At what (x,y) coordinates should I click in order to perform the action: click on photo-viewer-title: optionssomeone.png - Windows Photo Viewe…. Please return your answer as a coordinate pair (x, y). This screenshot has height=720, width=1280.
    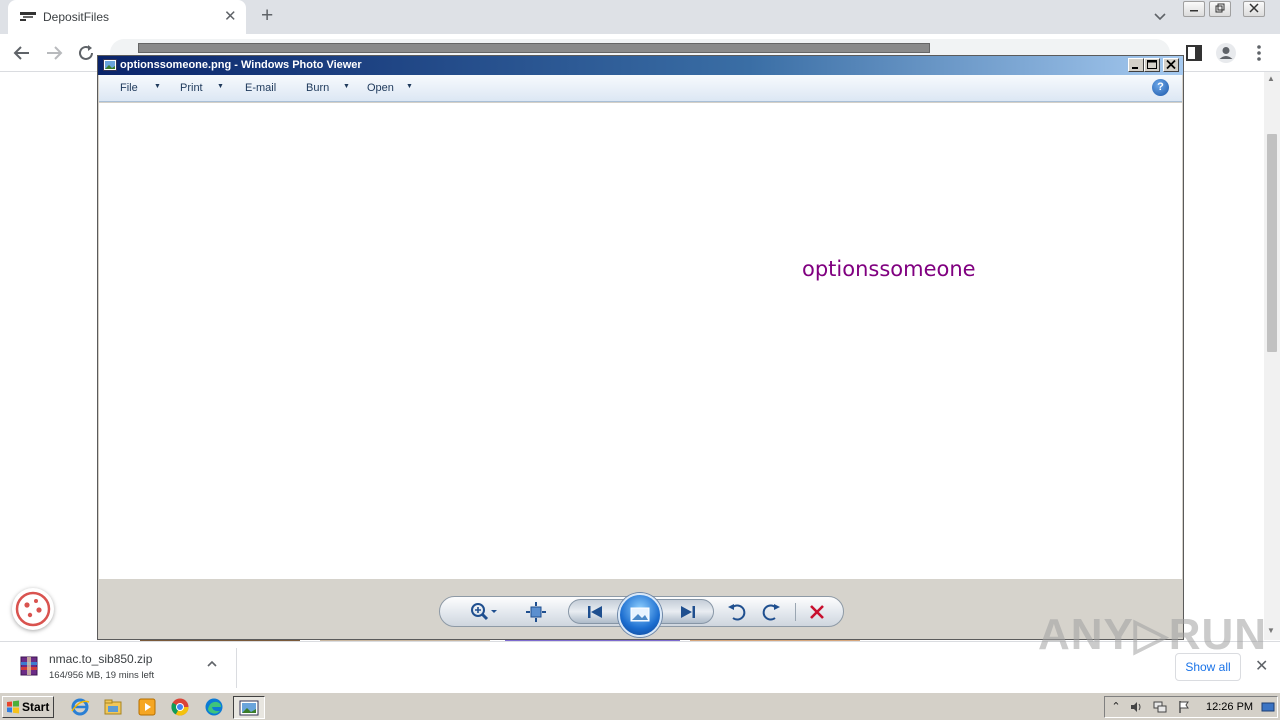
    Looking at the image, I should click on (241, 65).